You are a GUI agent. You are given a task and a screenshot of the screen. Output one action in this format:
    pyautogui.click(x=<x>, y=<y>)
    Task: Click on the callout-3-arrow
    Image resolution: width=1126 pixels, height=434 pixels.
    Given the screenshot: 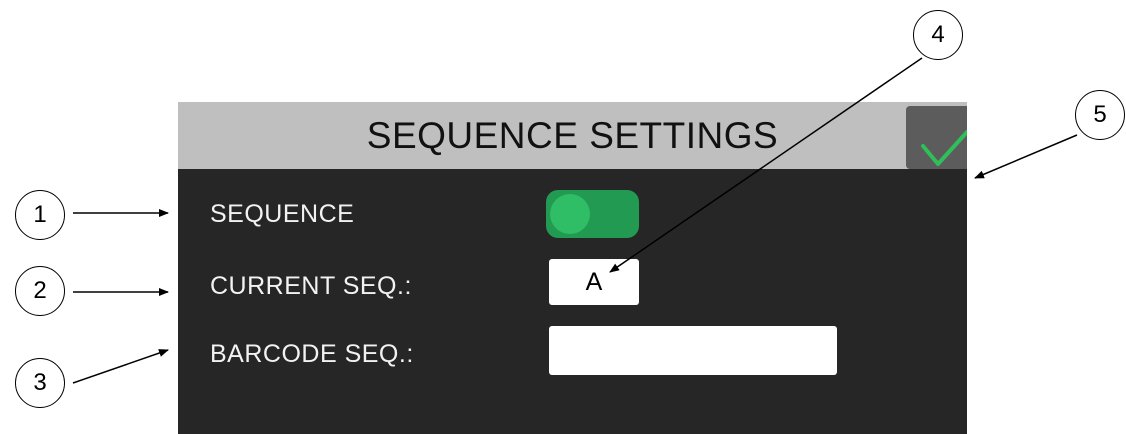 What is the action you would take?
    pyautogui.click(x=120, y=366)
    